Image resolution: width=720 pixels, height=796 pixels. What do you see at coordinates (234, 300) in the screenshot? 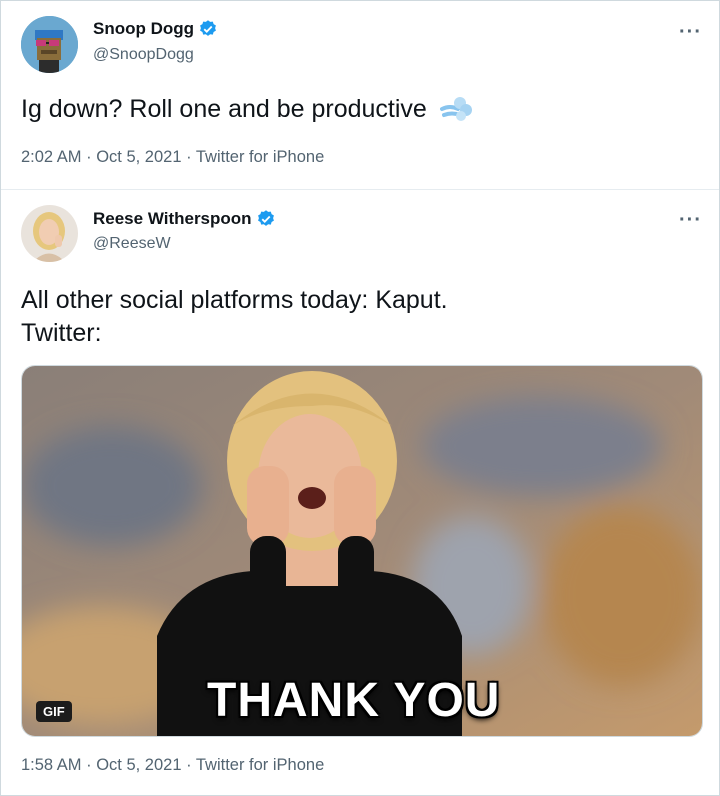
I see `tweet-text-line: All other social platforms today: Kaput.` at bounding box center [234, 300].